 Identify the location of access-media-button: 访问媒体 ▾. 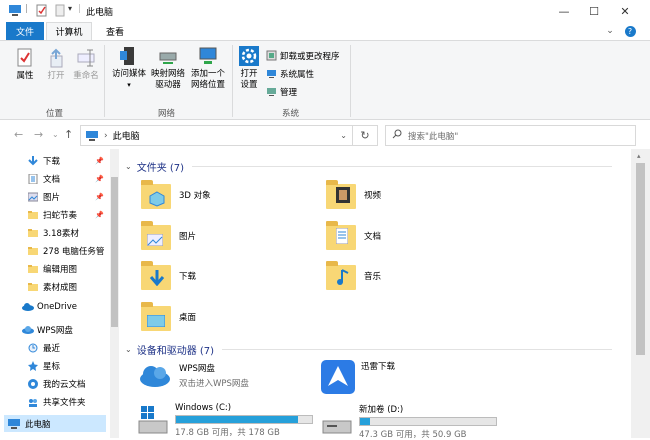
(129, 68).